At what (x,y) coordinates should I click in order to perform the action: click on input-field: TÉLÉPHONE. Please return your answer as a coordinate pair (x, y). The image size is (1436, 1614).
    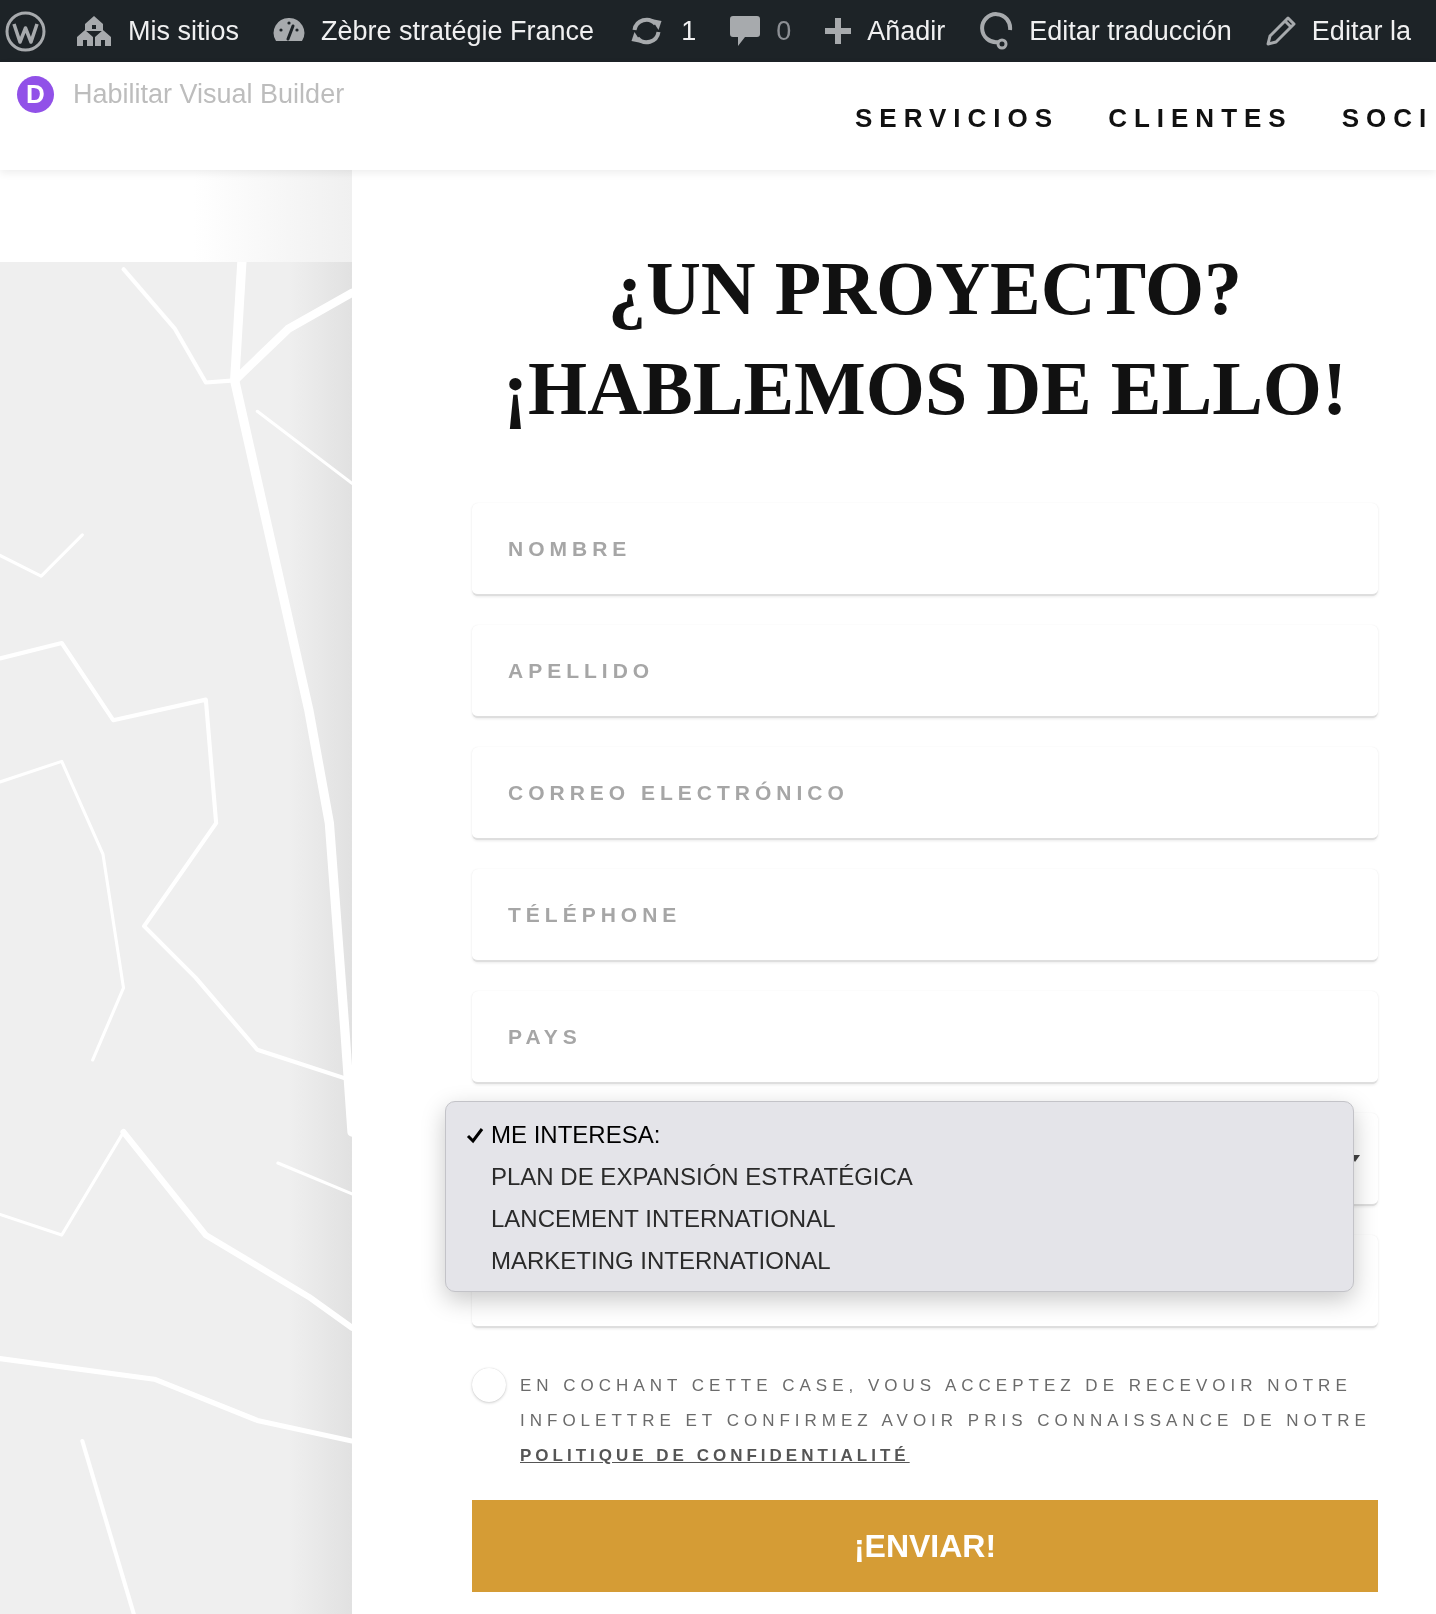
    Looking at the image, I should click on (925, 915).